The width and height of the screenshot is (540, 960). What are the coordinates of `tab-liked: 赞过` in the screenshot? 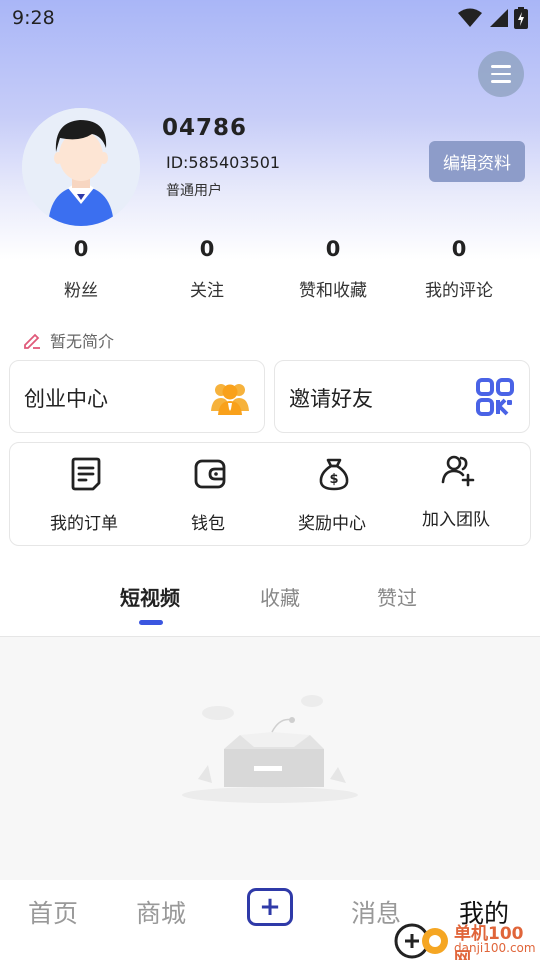 It's located at (397, 596).